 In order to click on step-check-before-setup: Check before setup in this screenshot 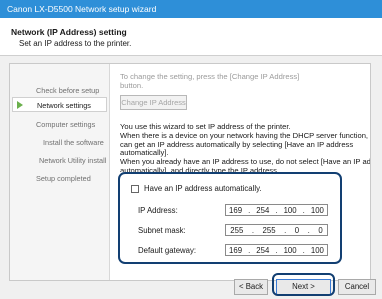, I will do `click(68, 90)`.